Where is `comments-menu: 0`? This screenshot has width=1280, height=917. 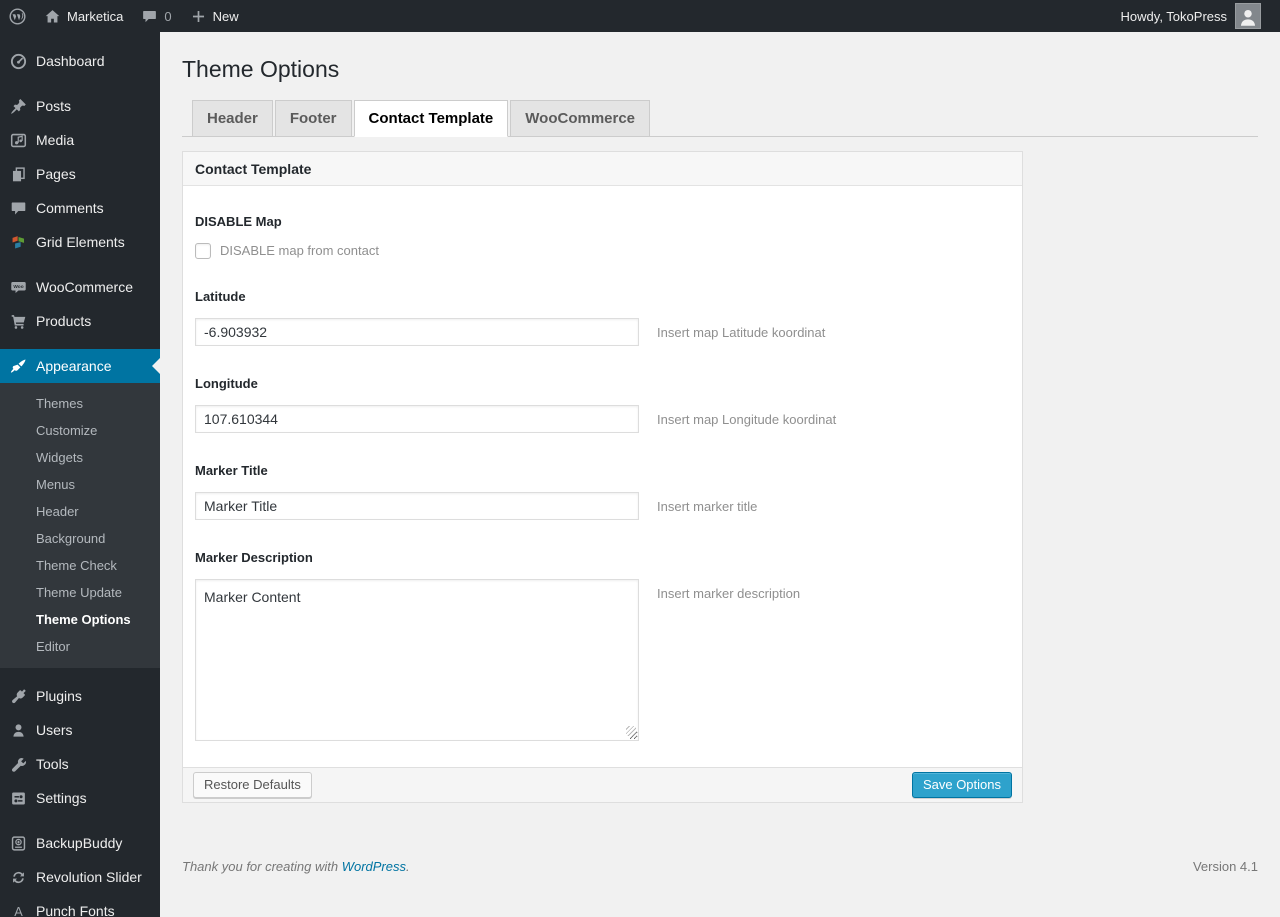 comments-menu: 0 is located at coordinates (156, 16).